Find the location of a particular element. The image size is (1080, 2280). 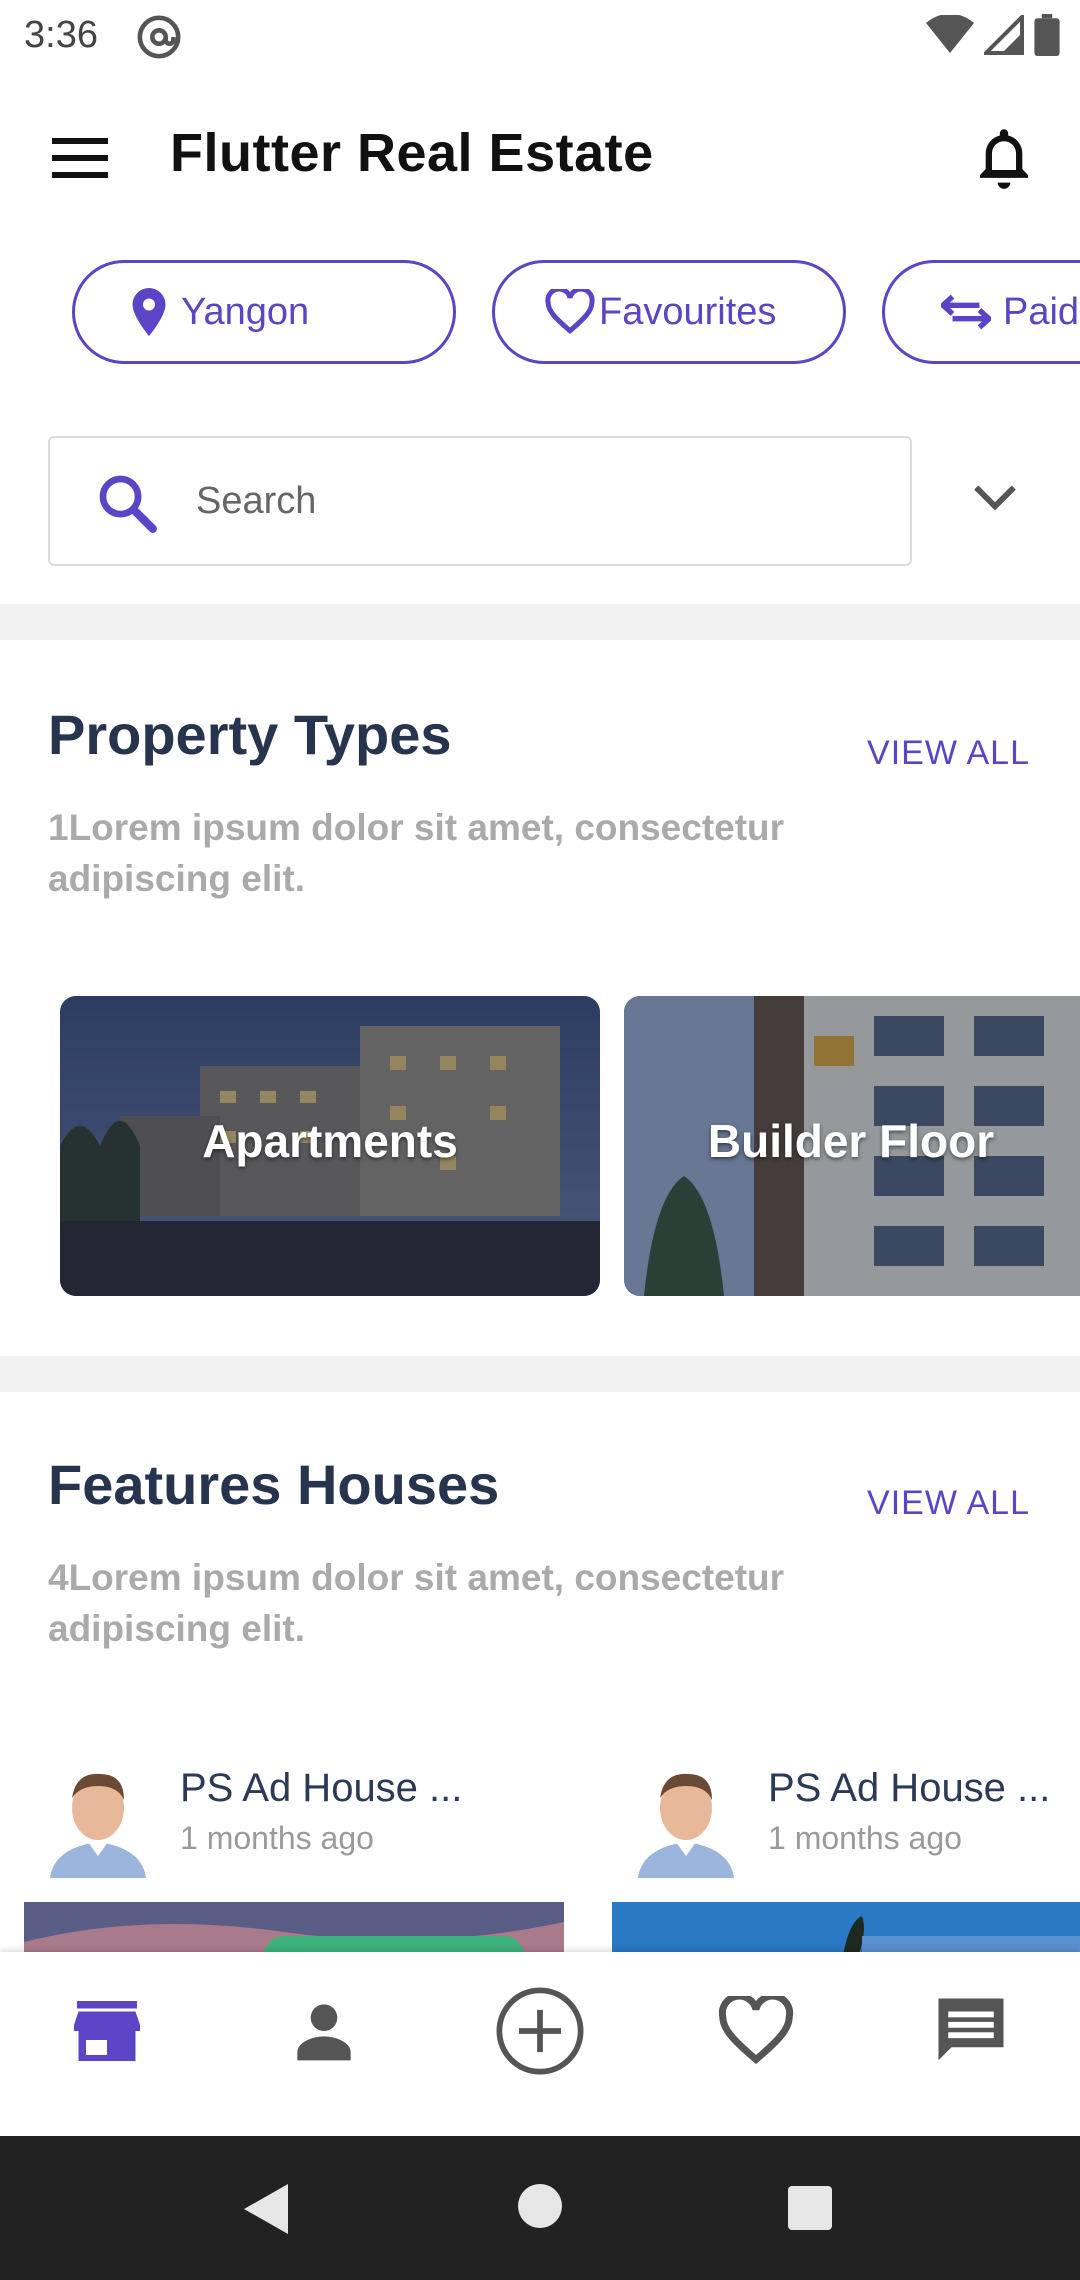

features-houses-view-all-link: VIEW ALL is located at coordinates (948, 1503).